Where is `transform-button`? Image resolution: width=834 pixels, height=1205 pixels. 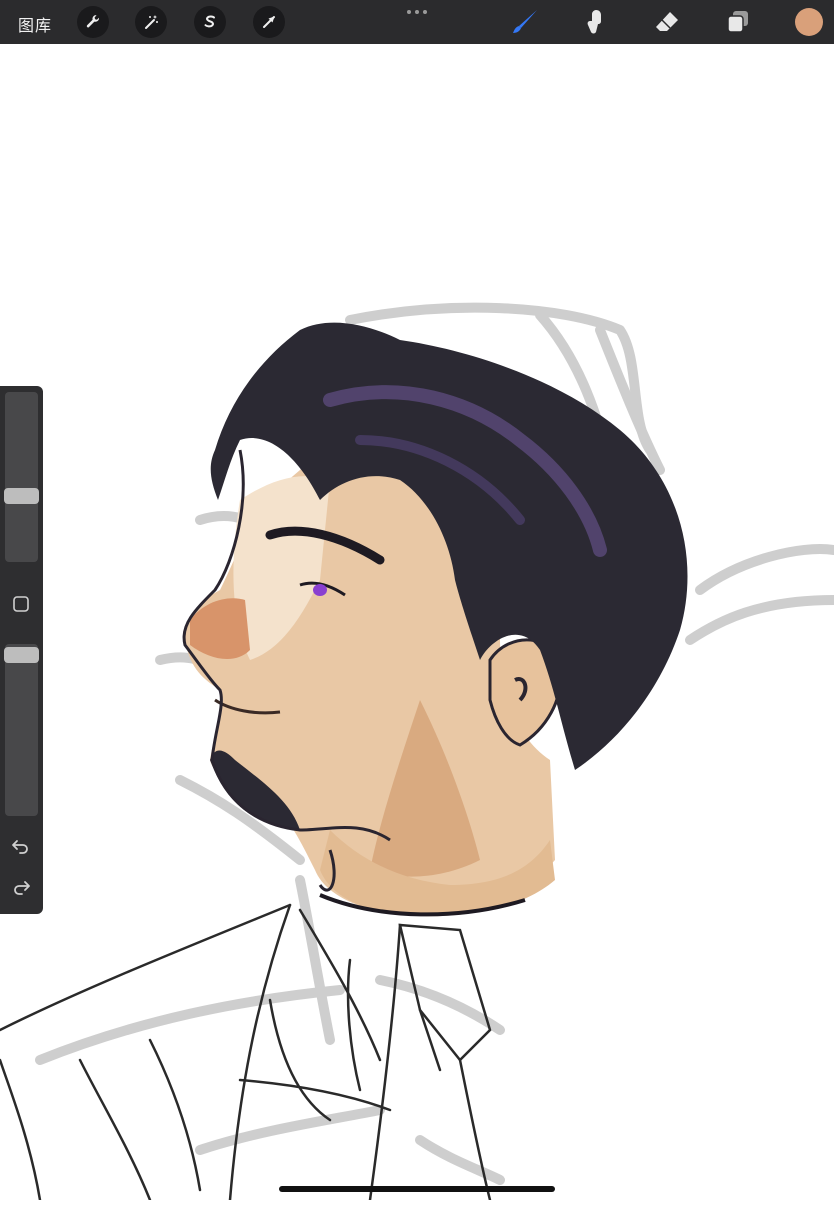 transform-button is located at coordinates (269, 22).